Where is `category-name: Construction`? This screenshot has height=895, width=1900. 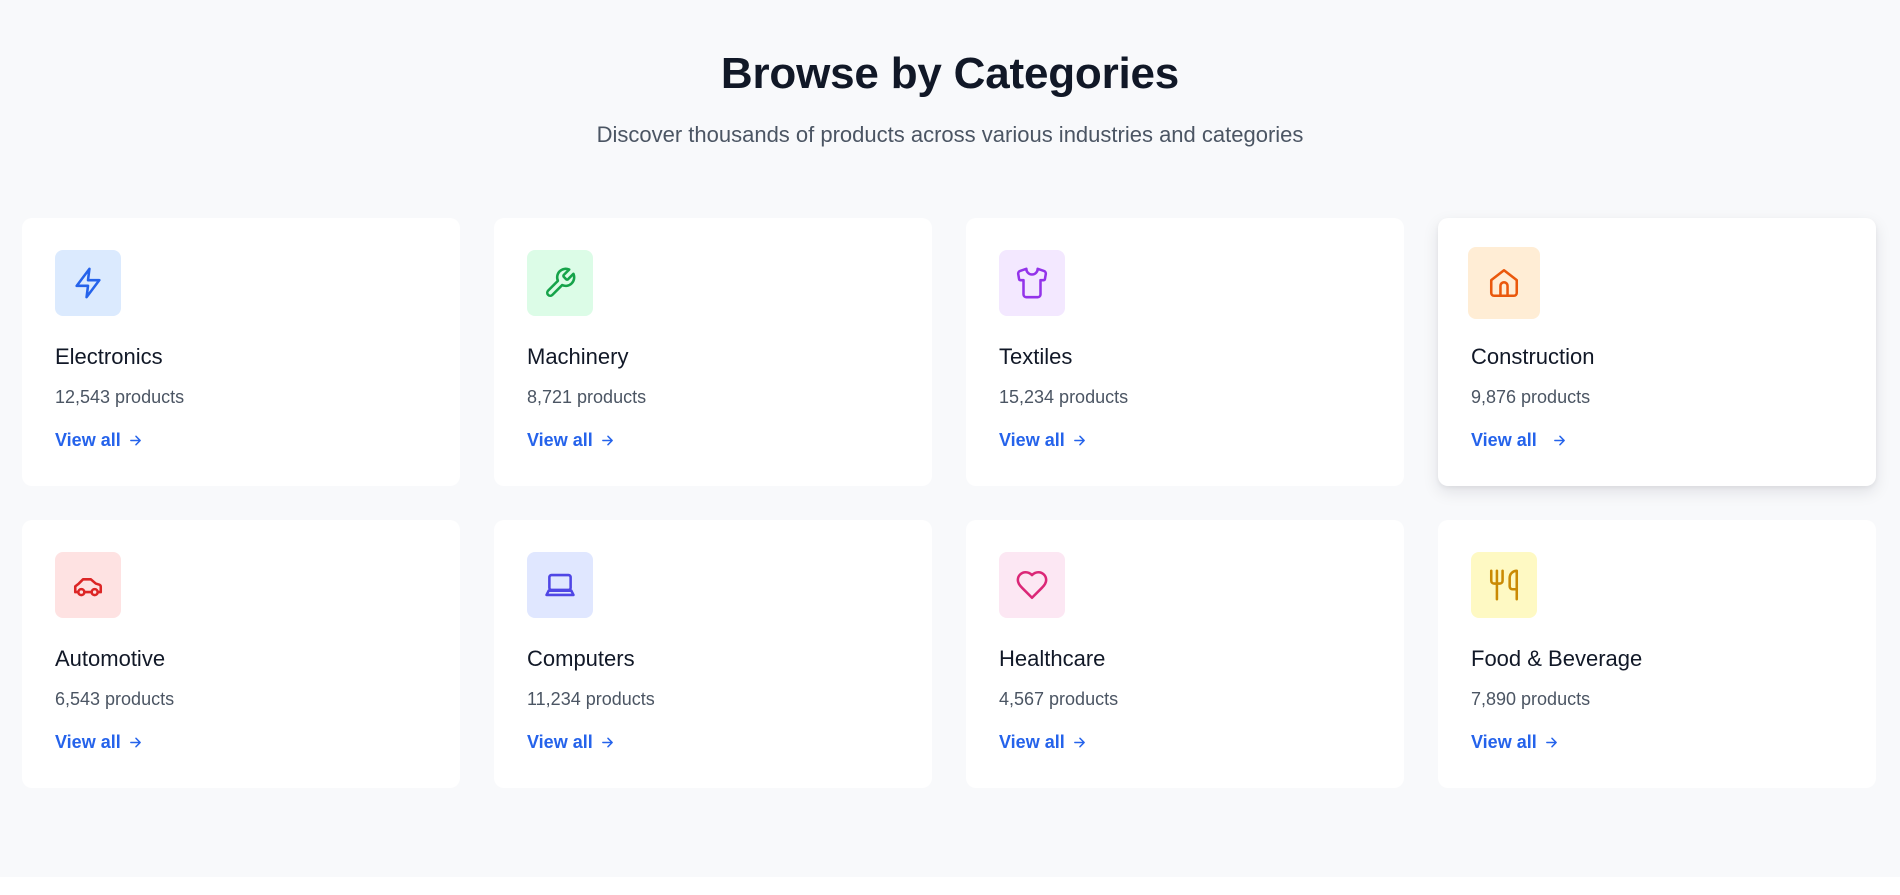 category-name: Construction is located at coordinates (1533, 356).